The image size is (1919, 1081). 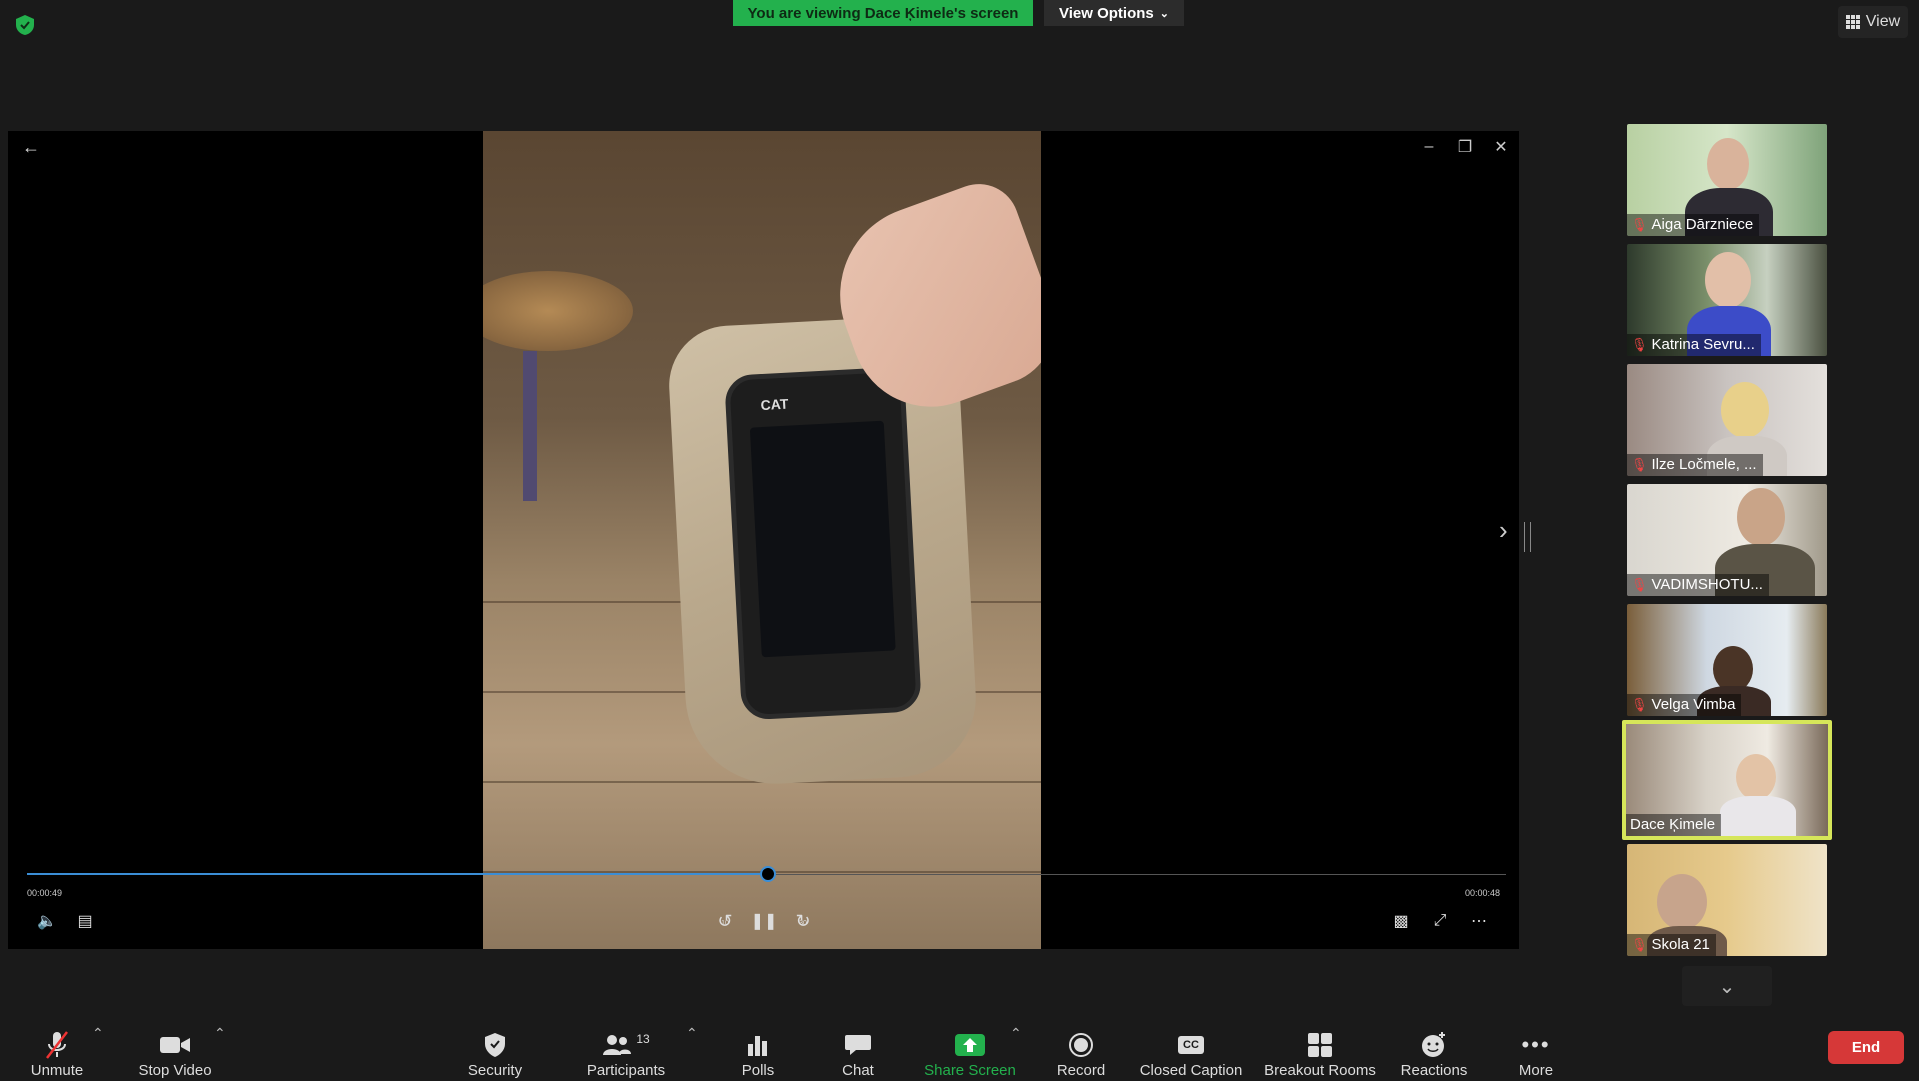 I want to click on skip-back-seconds: 10, so click(x=725, y=923).